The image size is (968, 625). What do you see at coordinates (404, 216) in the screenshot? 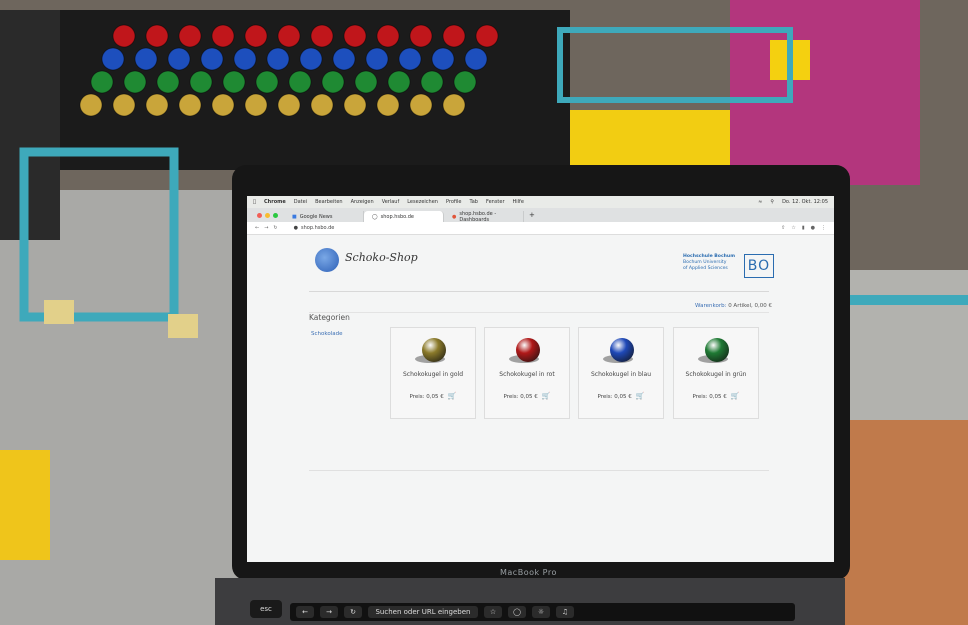
I see `tab-shop: ◯ shop.hsbo.de` at bounding box center [404, 216].